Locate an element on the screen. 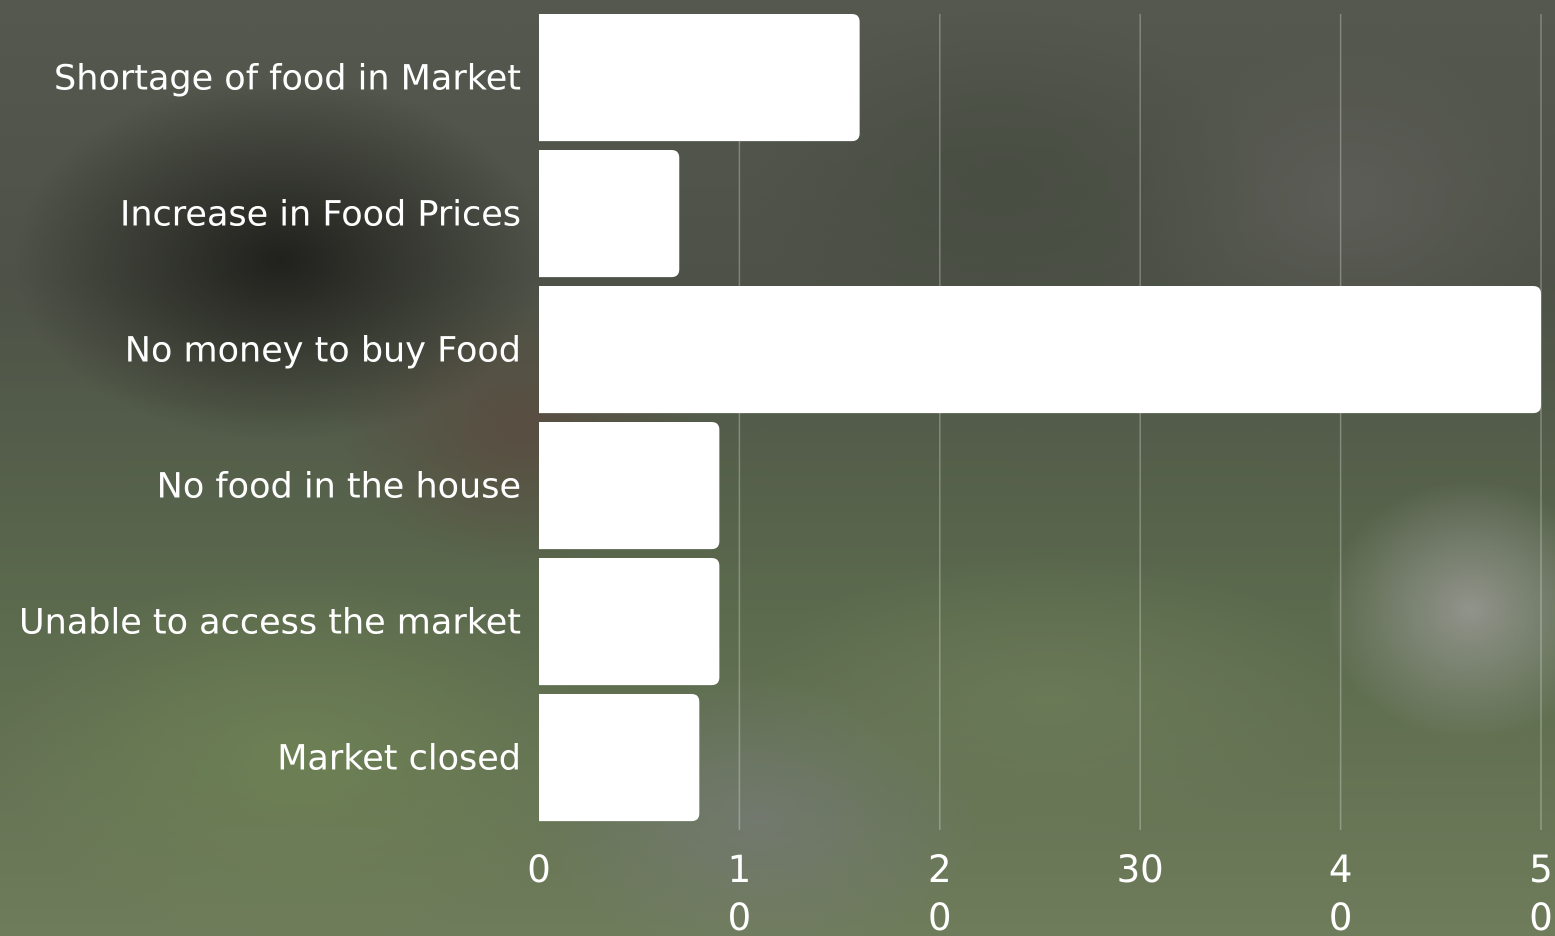  category-label: Unable to access the market is located at coordinates (270, 623).